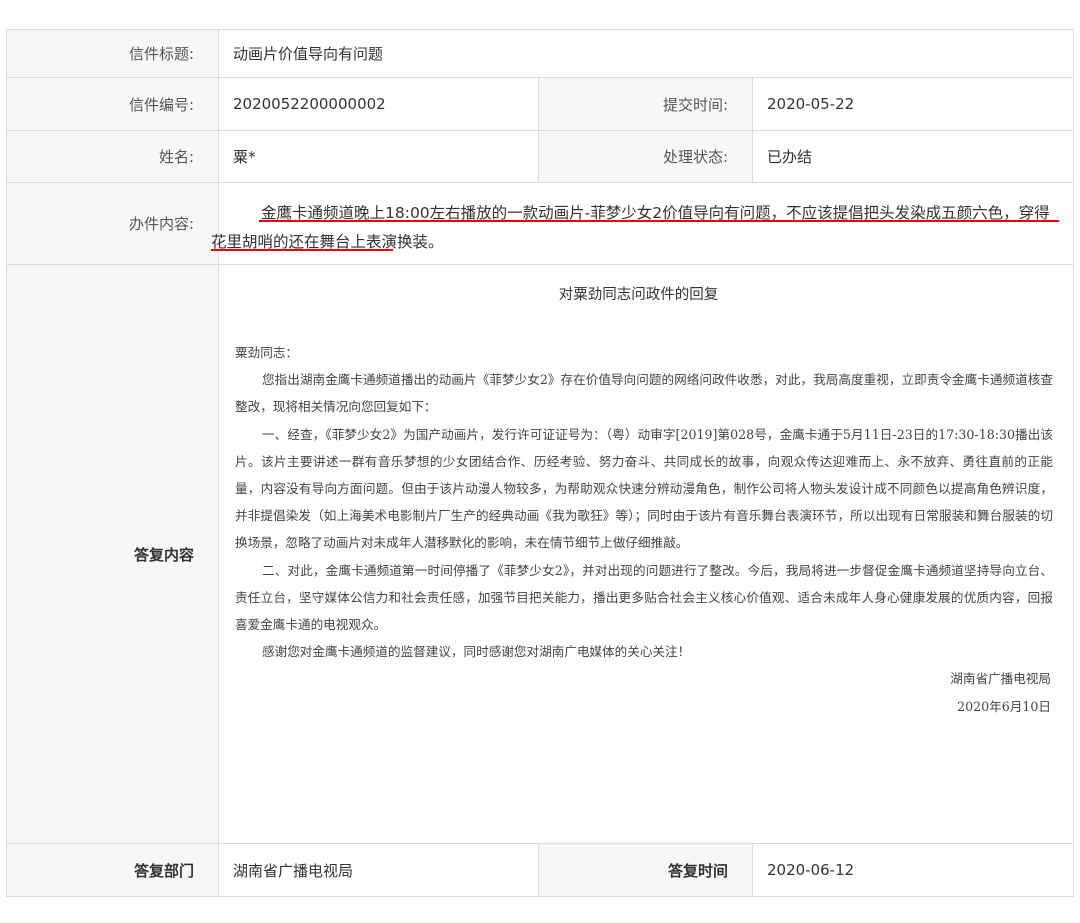  Describe the element at coordinates (266, 352) in the screenshot. I see `reply-salutation: 粟劲同志：` at that location.